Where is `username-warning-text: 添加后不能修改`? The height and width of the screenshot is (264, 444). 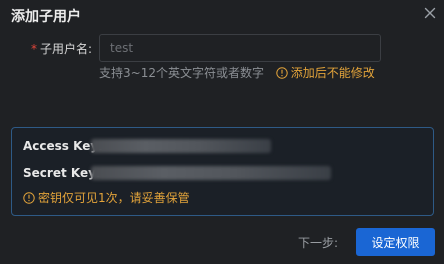
username-warning-text: 添加后不能修改 is located at coordinates (332, 73).